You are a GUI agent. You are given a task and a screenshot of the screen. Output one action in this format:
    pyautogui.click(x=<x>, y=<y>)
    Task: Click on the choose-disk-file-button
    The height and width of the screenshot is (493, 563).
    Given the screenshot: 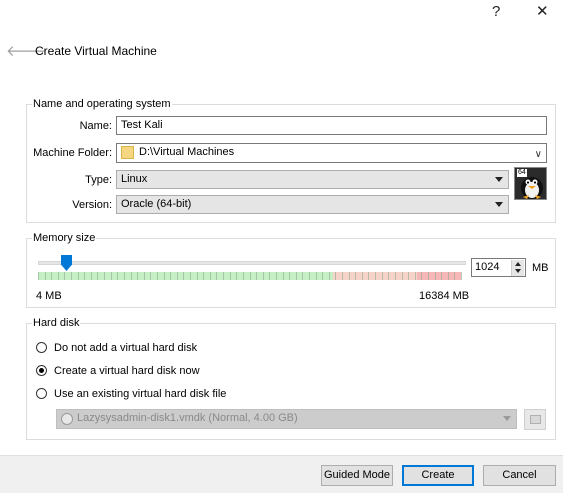 What is the action you would take?
    pyautogui.click(x=535, y=419)
    